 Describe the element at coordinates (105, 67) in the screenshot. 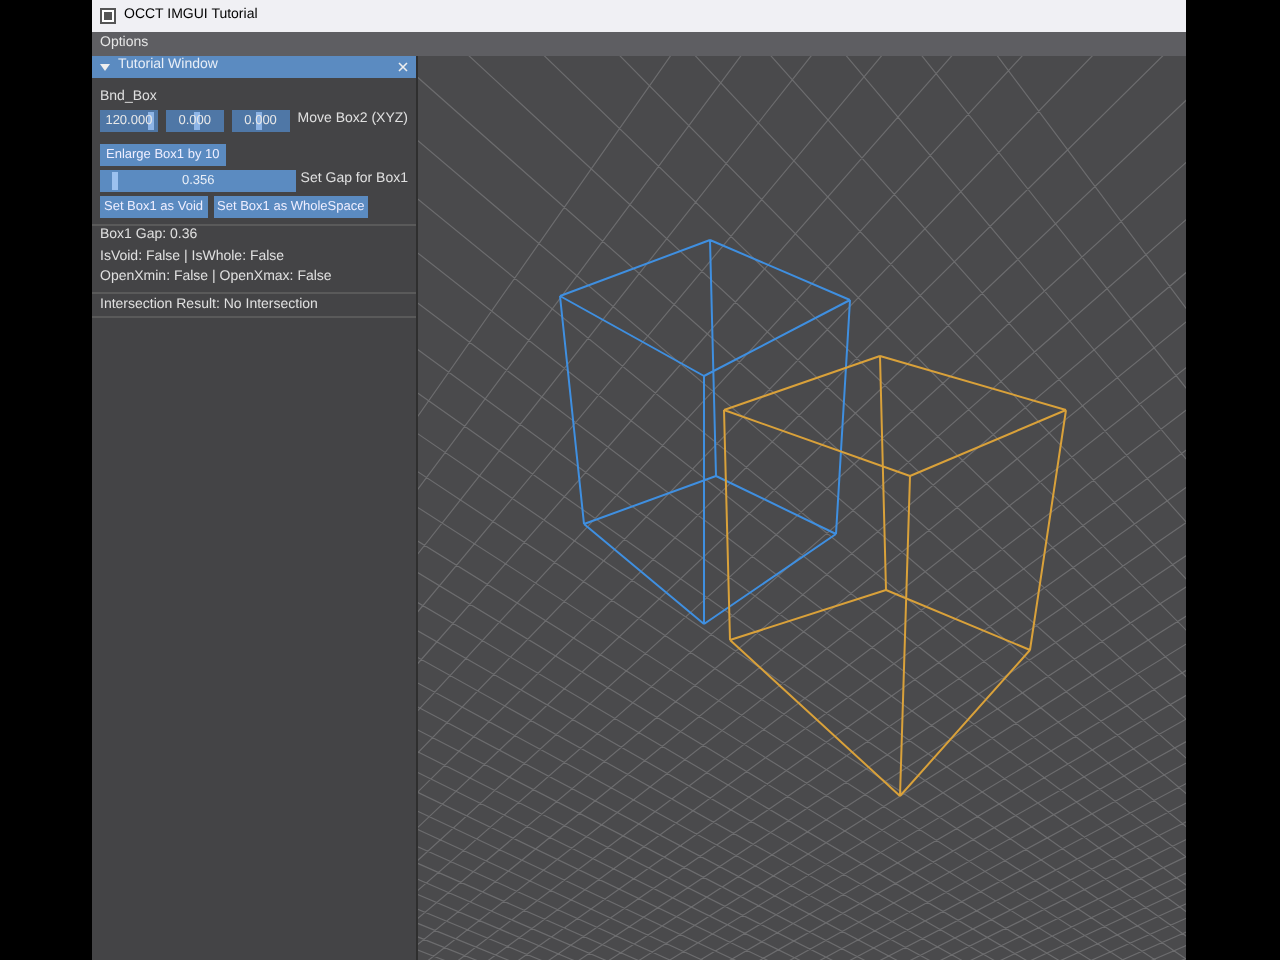

I see `collapse-icon` at that location.